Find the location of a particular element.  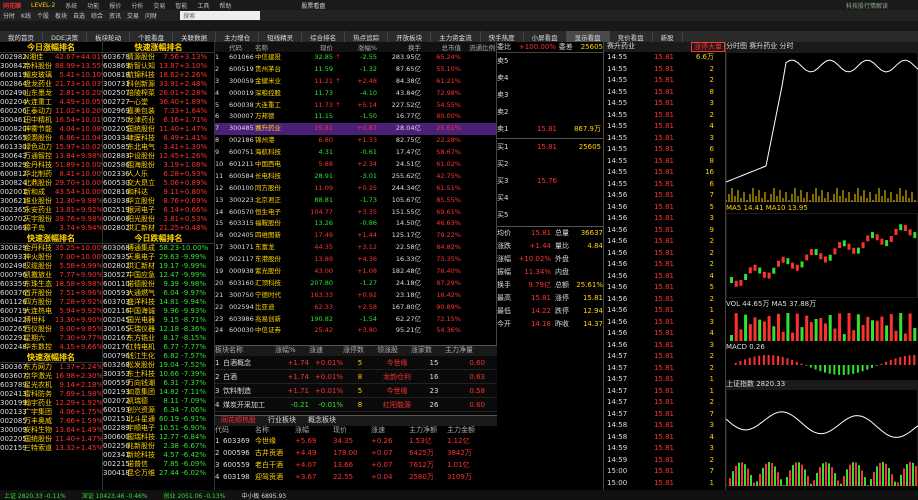

table-row: 22 002594 比亚迪 62.33 +2.58 167.80亿 90.89% is located at coordinates (355, 308).